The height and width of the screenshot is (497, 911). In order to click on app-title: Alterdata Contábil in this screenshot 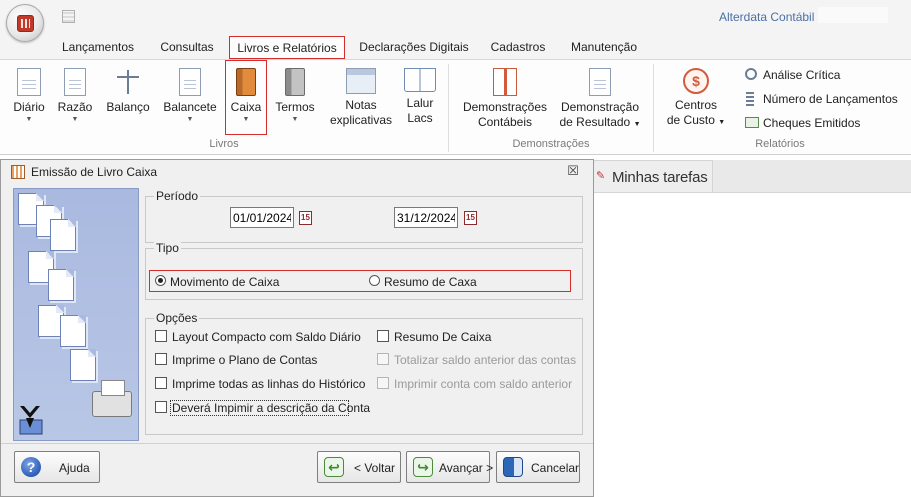, I will do `click(767, 17)`.